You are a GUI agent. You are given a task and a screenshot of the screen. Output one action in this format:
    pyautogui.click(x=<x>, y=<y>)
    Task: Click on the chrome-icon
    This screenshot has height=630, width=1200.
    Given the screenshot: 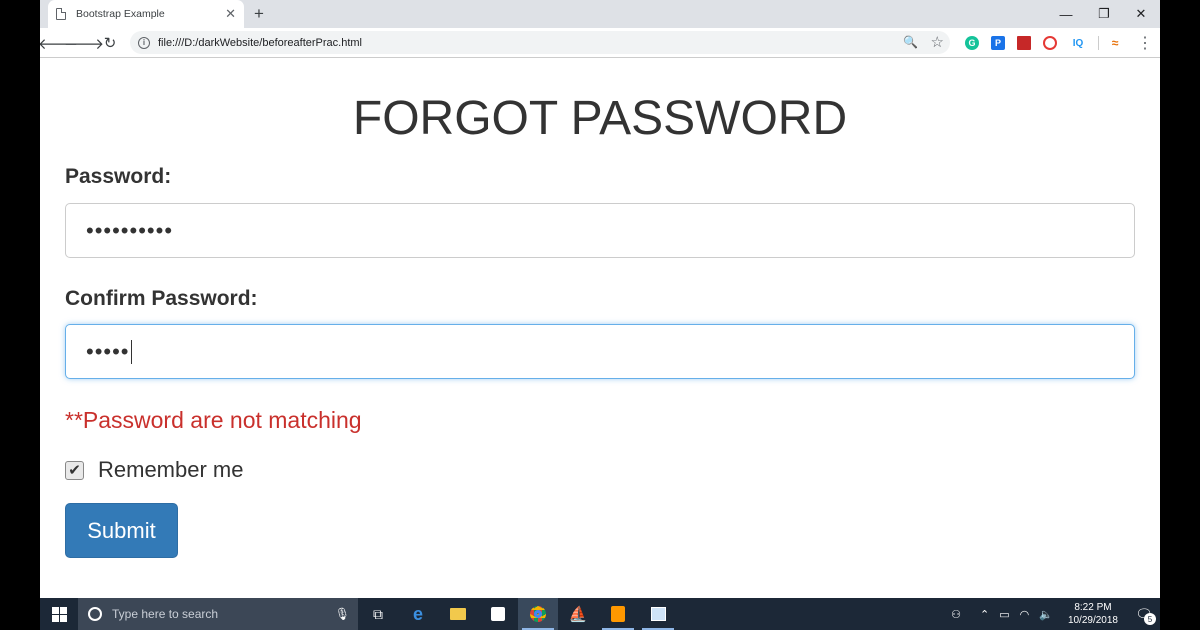 What is the action you would take?
    pyautogui.click(x=538, y=614)
    